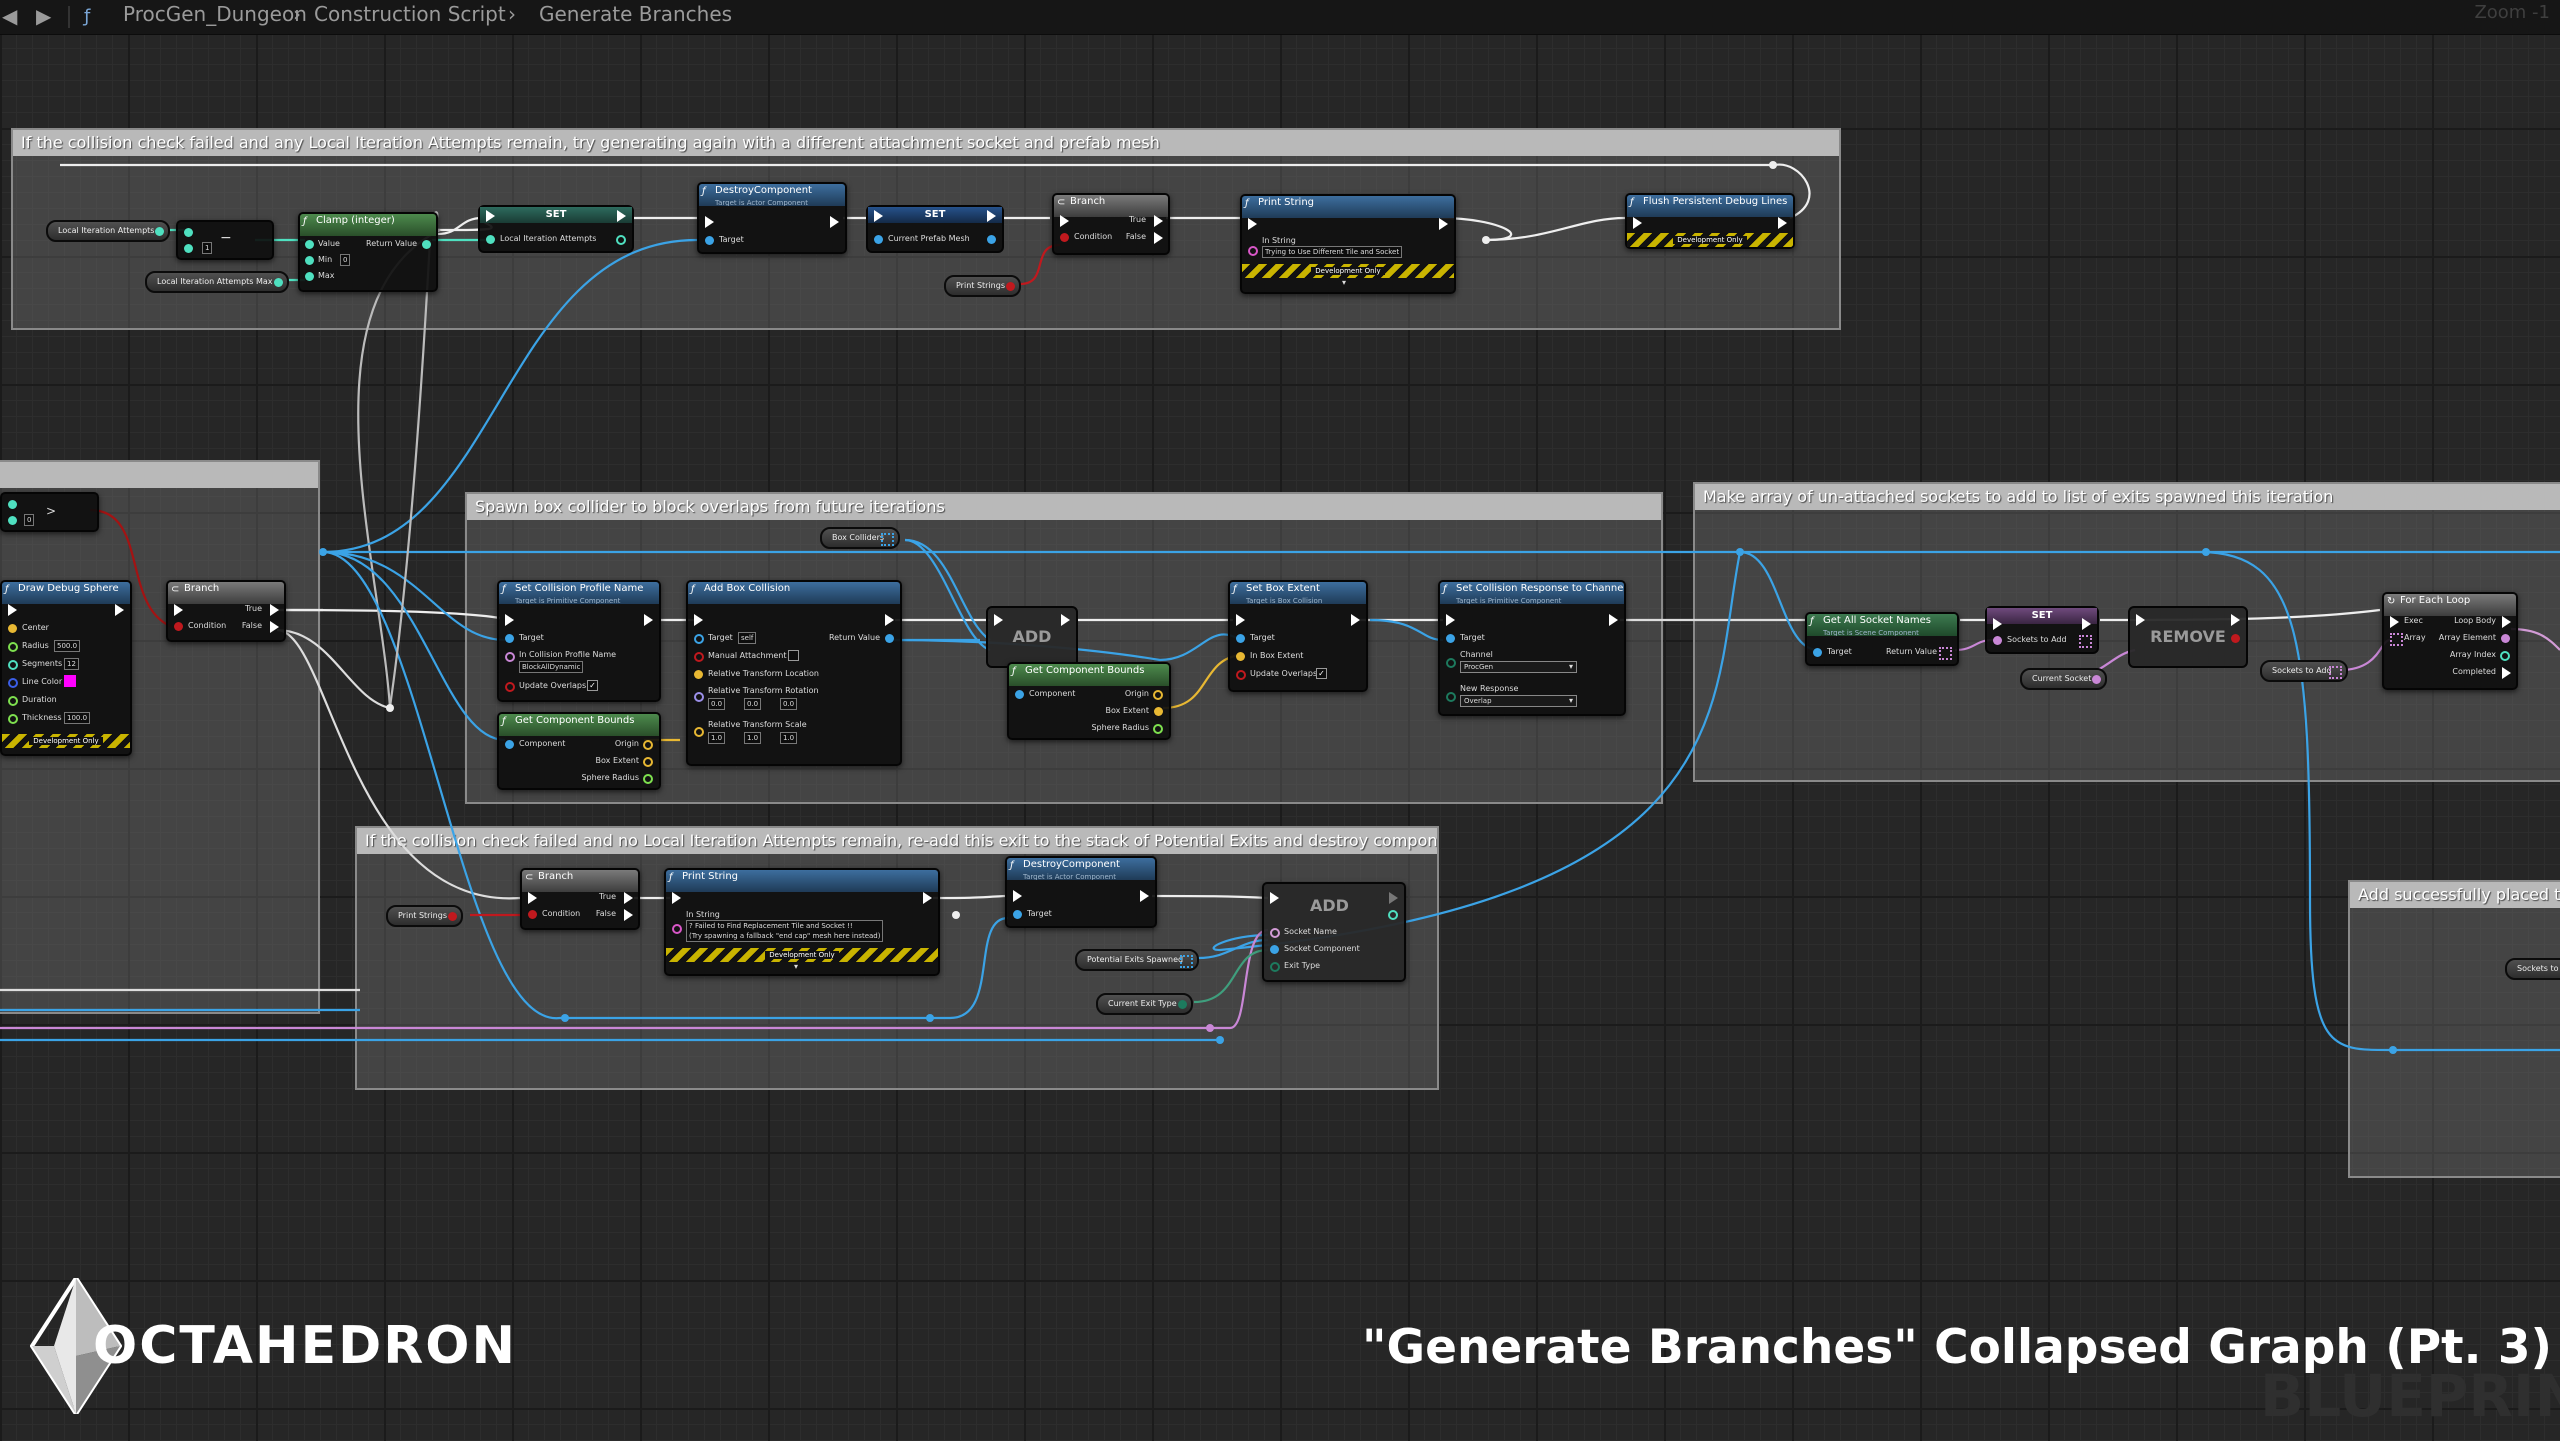  Describe the element at coordinates (2042, 630) in the screenshot. I see `set-sockets-to-add-node: SET Sockets to Add` at that location.